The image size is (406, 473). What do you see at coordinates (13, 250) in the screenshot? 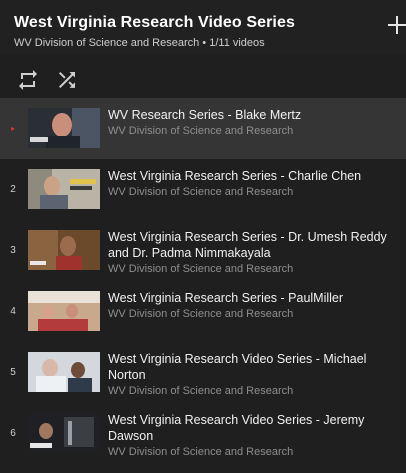
I see `item-index: 3` at bounding box center [13, 250].